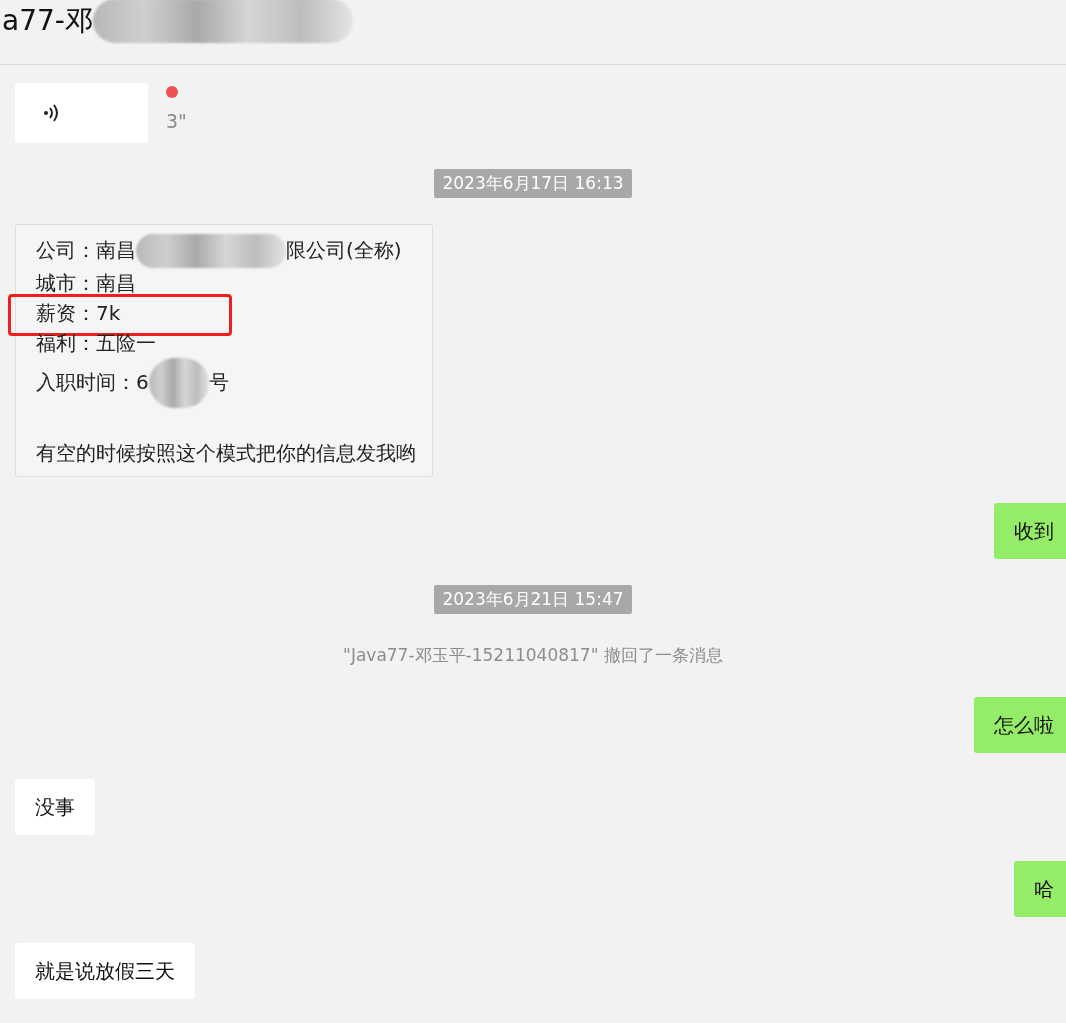  I want to click on chat-title: a77-邓, so click(47, 21).